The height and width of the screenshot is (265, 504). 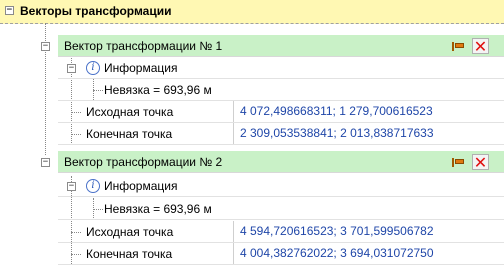 What do you see at coordinates (143, 162) in the screenshot?
I see `vector-header-label: Вектор трансформации № 2` at bounding box center [143, 162].